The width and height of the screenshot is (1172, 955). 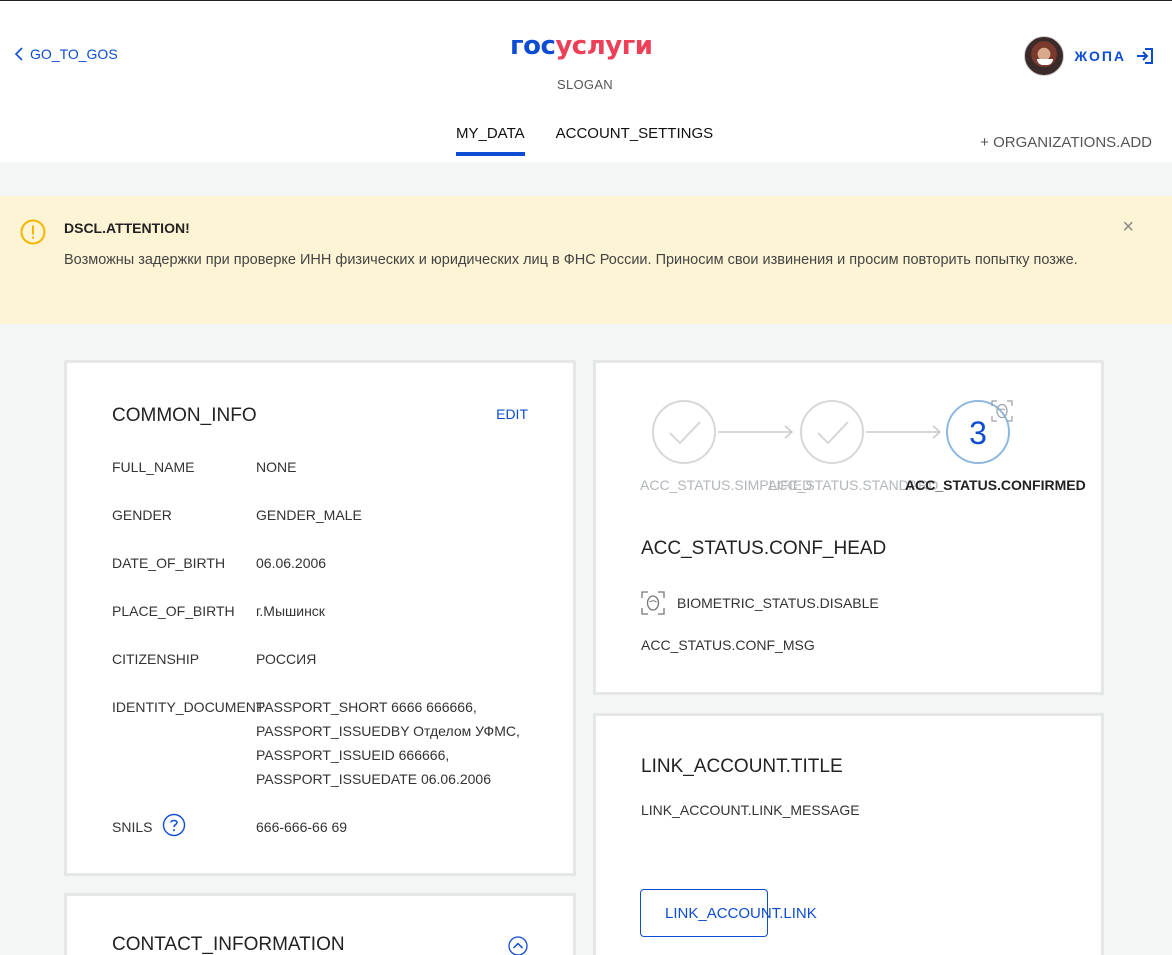 What do you see at coordinates (764, 548) in the screenshot?
I see `status-heading: ACC_STATUS.CONF_HEAD` at bounding box center [764, 548].